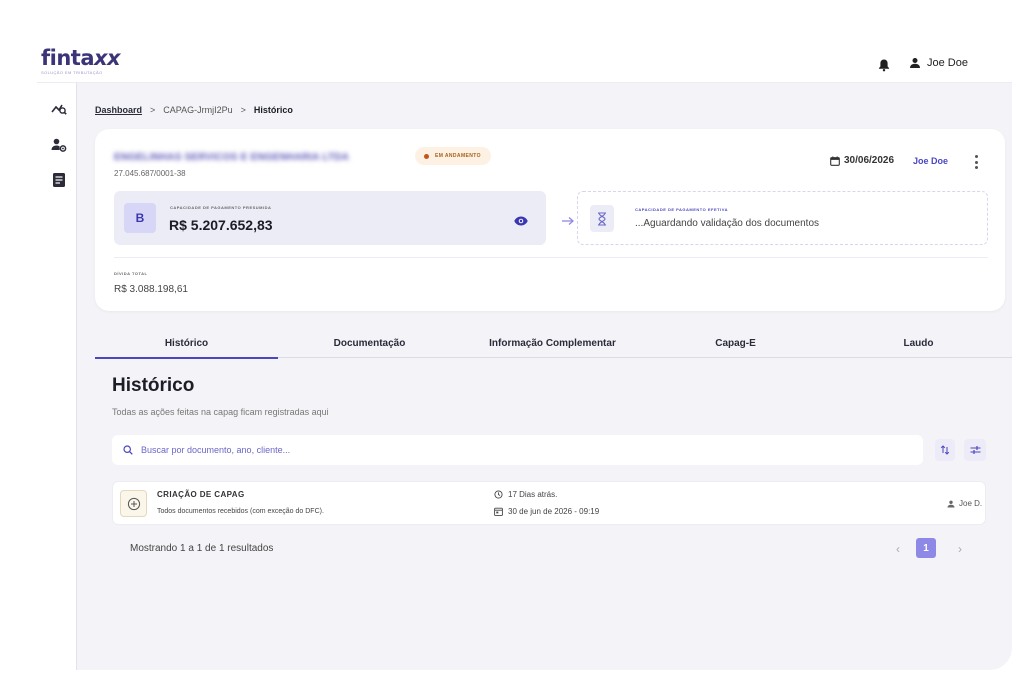 The width and height of the screenshot is (1024, 683). I want to click on pagination-next-icon: ›, so click(960, 549).